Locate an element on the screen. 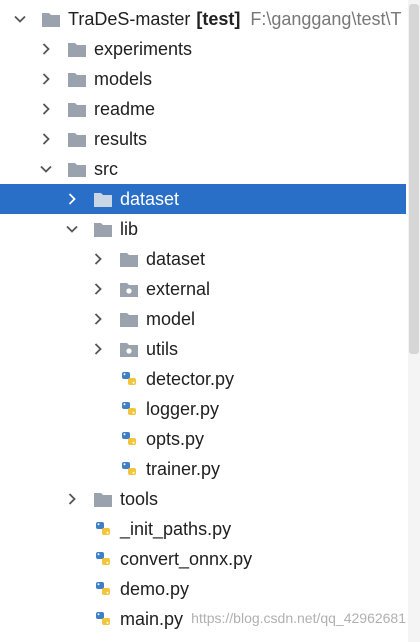 The height and width of the screenshot is (642, 420). tree-row-convert-onnx-py: convert_onnx.py is located at coordinates (203, 559).